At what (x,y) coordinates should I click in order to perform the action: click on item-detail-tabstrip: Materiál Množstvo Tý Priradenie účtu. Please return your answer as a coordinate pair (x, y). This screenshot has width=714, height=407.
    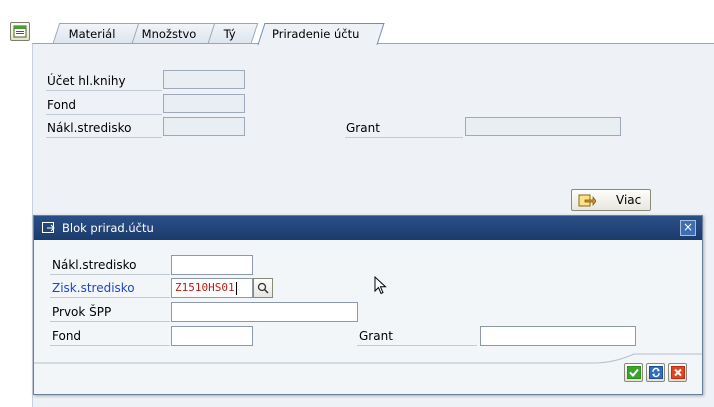
    Looking at the image, I should click on (216, 34).